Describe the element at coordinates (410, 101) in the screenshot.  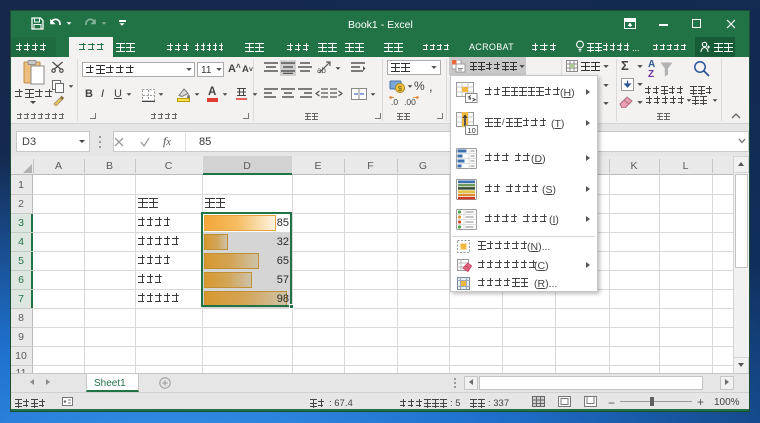
I see `svg-text: .00` at that location.